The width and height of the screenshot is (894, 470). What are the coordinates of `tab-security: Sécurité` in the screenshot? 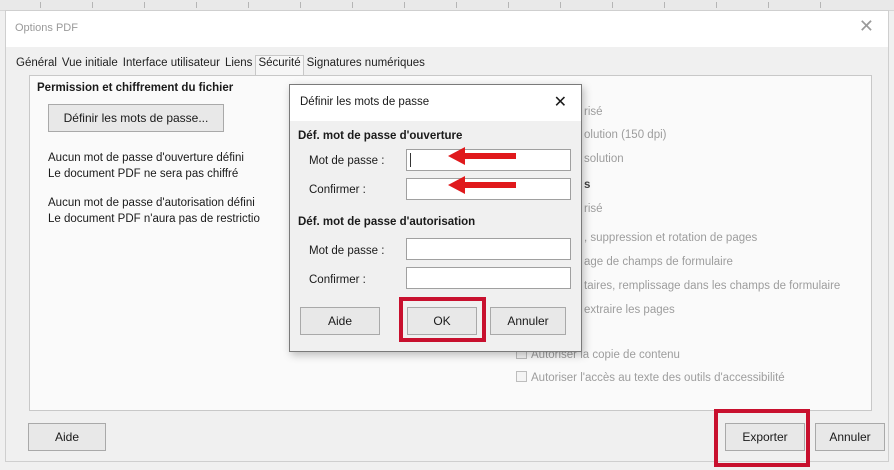 It's located at (279, 65).